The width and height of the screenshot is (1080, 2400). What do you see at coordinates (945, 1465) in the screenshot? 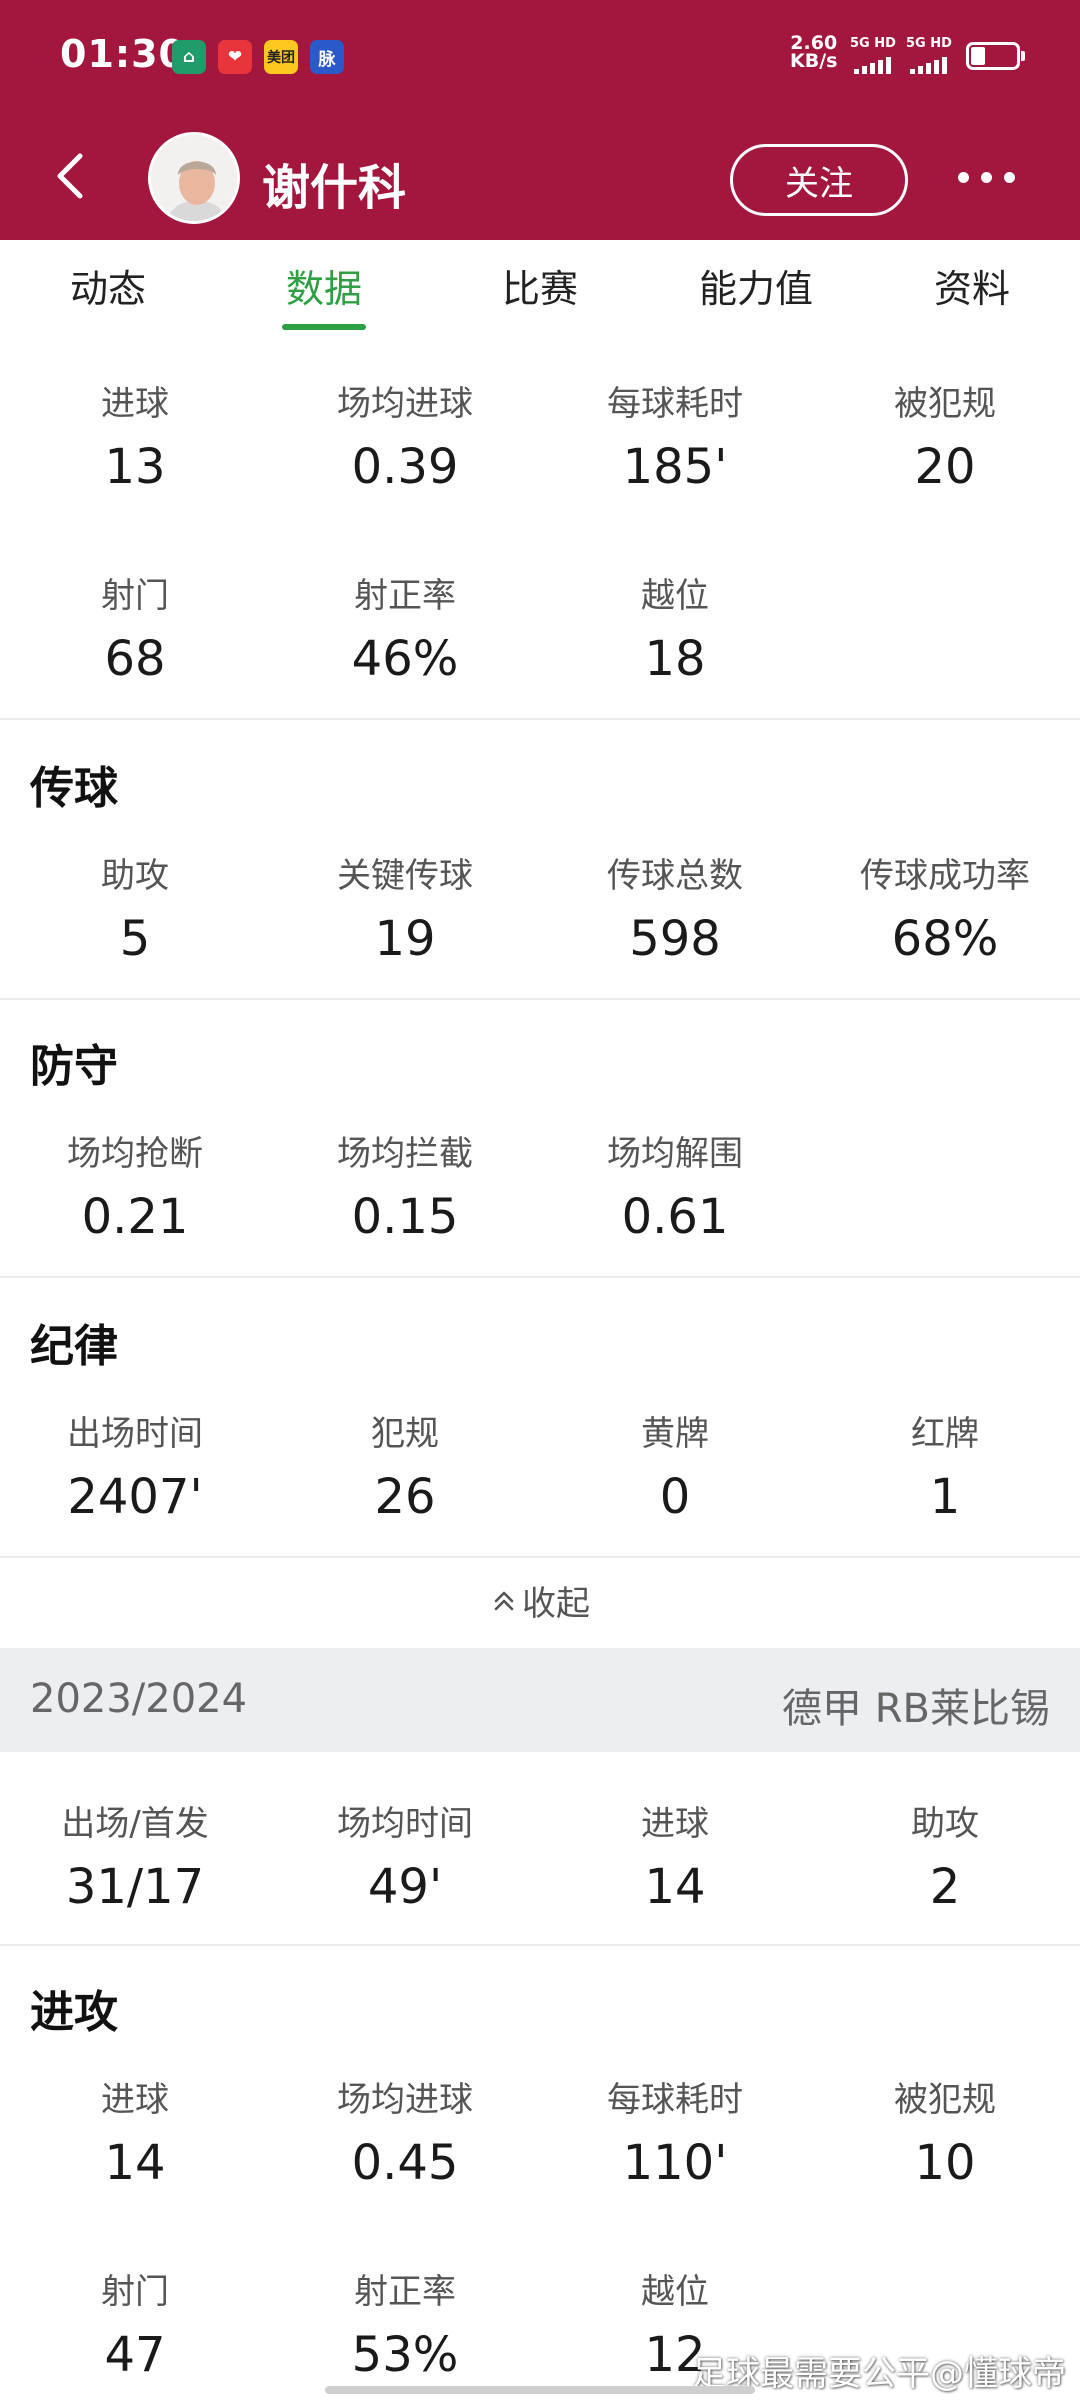
I see `stat-item: 红牌 1` at bounding box center [945, 1465].